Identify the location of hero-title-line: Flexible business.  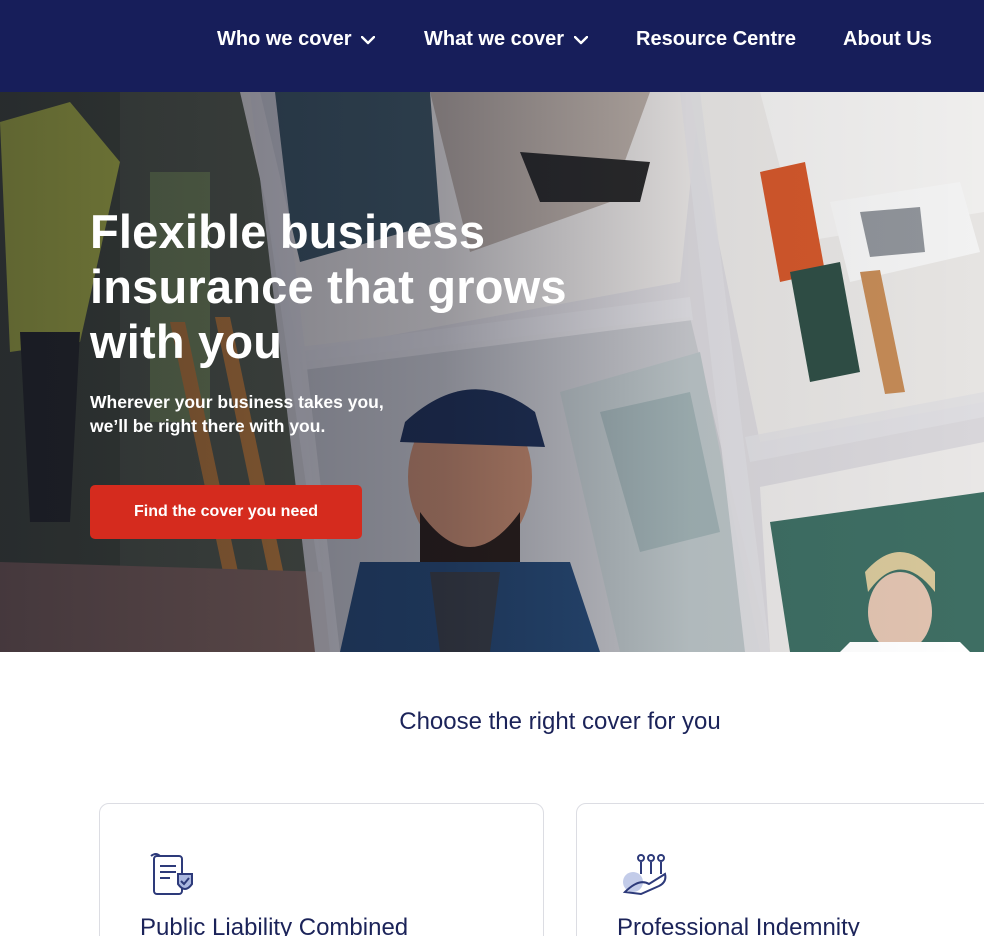
(288, 231).